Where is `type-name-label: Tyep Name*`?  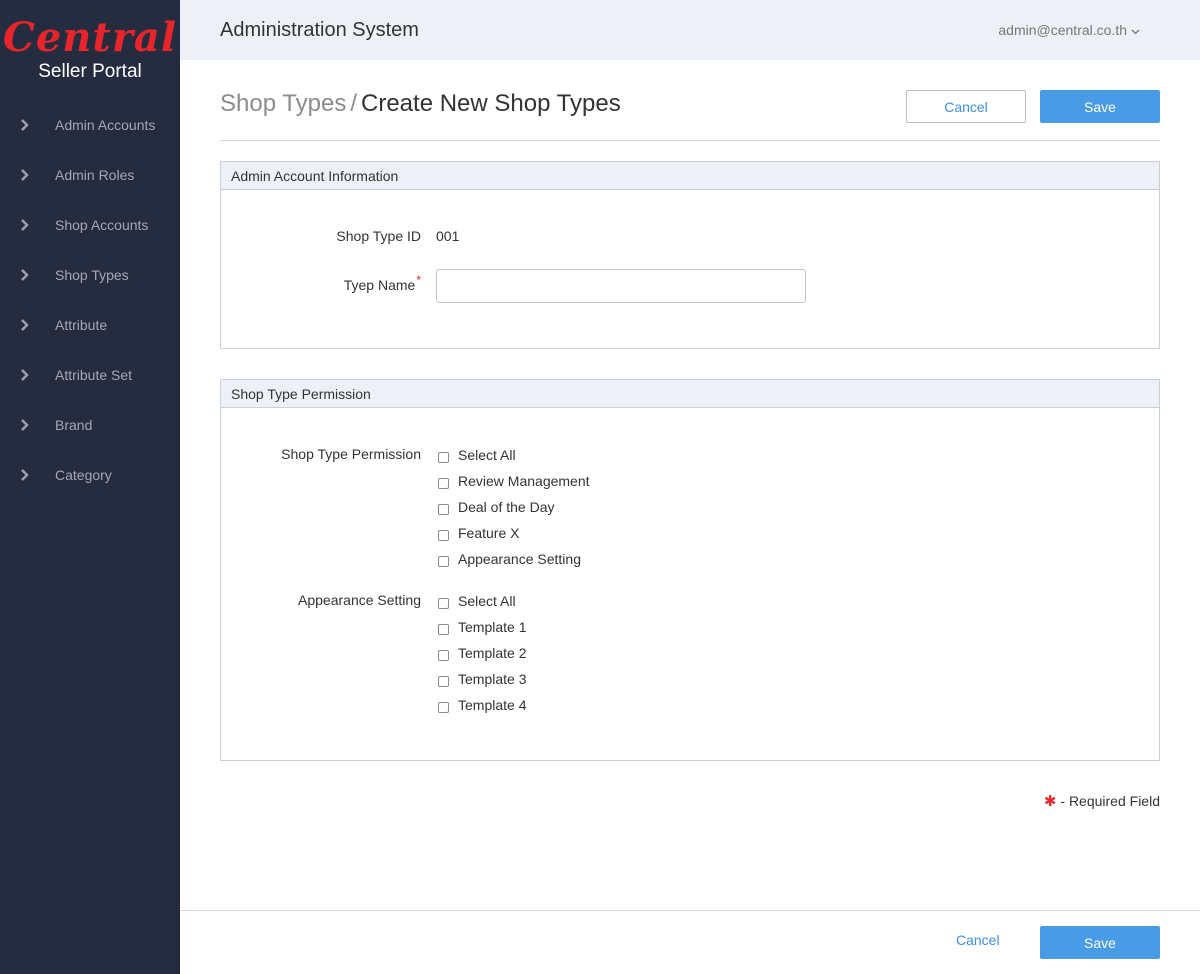 type-name-label: Tyep Name* is located at coordinates (321, 283).